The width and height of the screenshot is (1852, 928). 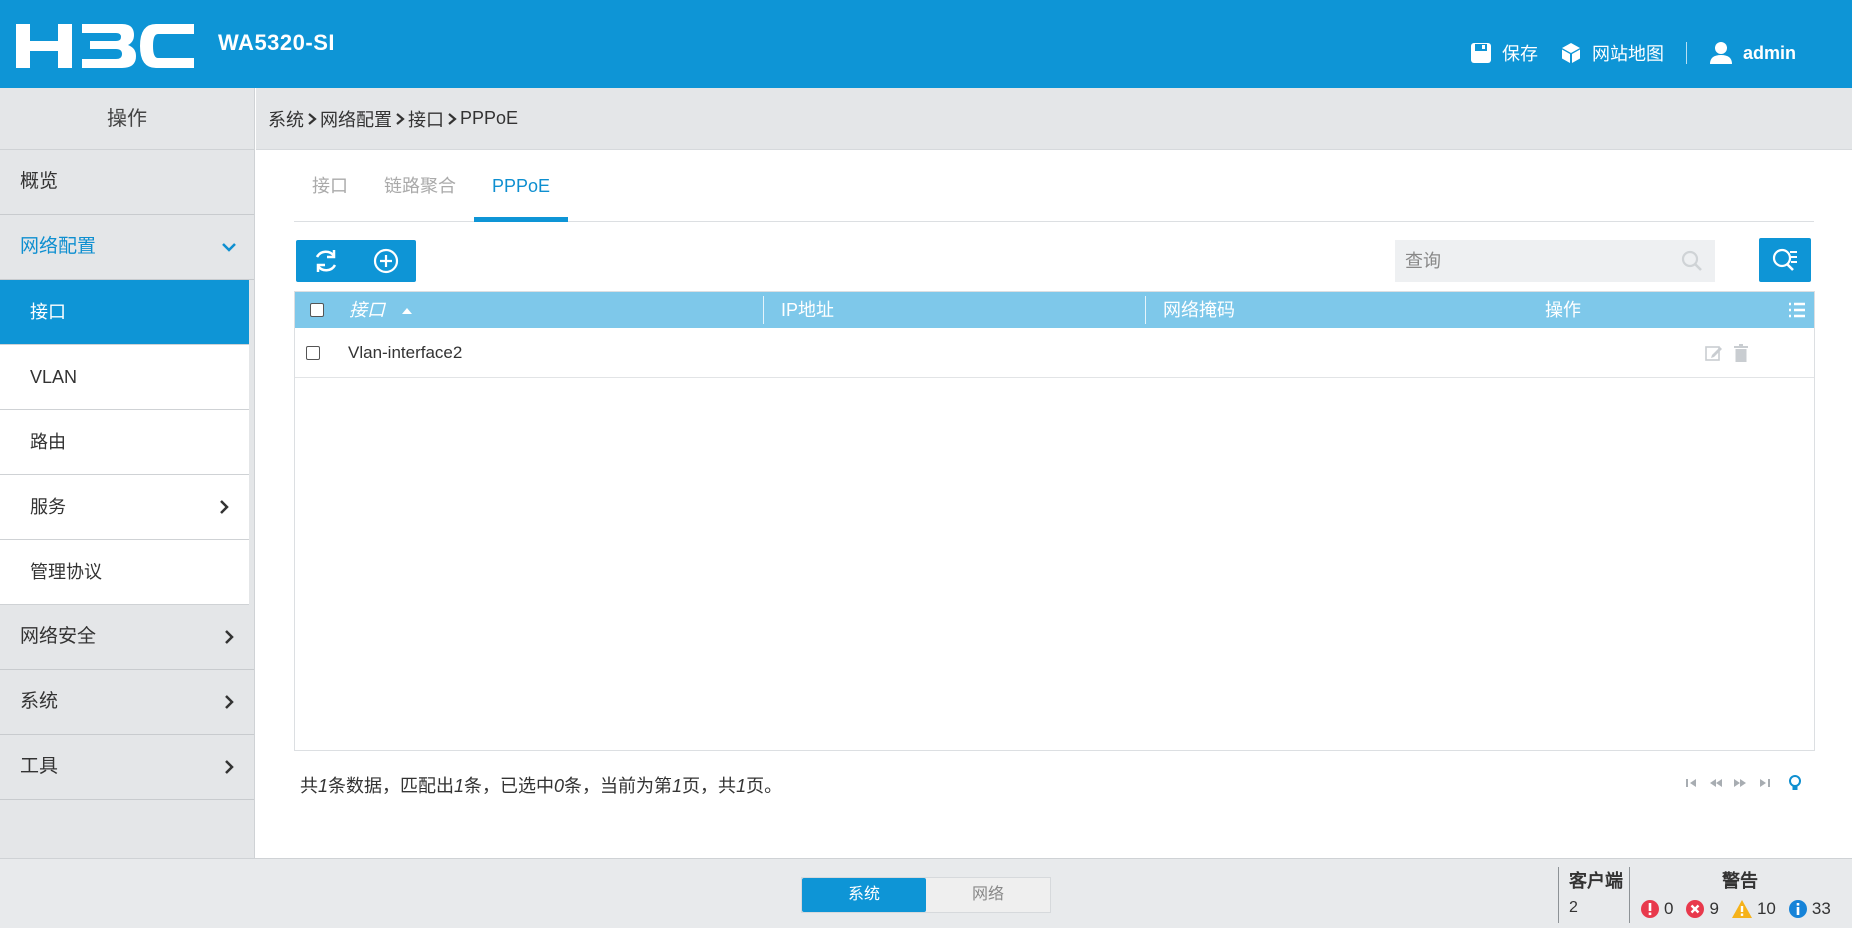 What do you see at coordinates (1809, 909) in the screenshot?
I see `alarm-info: 33` at bounding box center [1809, 909].